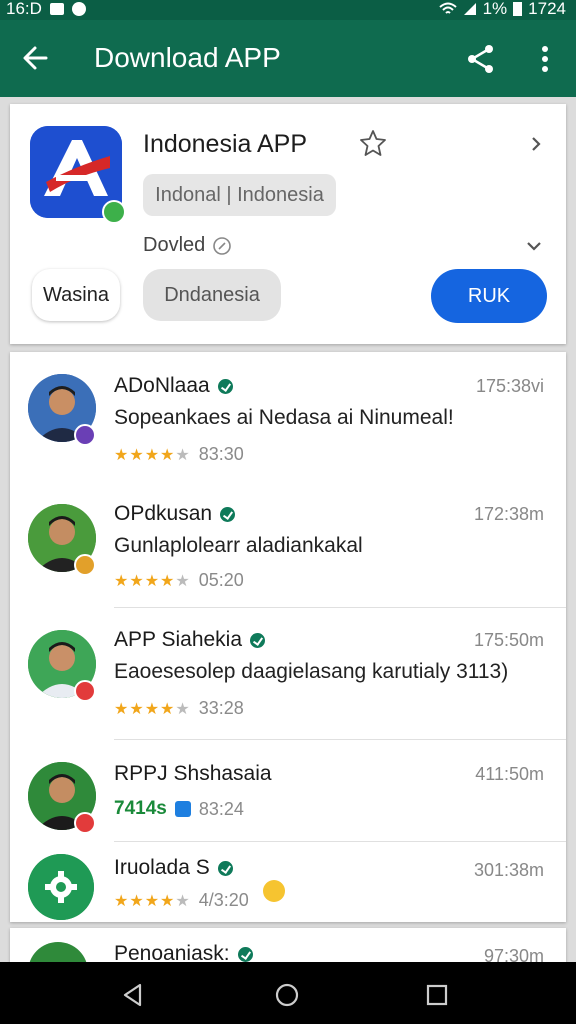 This screenshot has height=1024, width=576. What do you see at coordinates (311, 671) in the screenshot?
I see `review-text: Eaoesesolep daagielasang karutialy 3113)` at bounding box center [311, 671].